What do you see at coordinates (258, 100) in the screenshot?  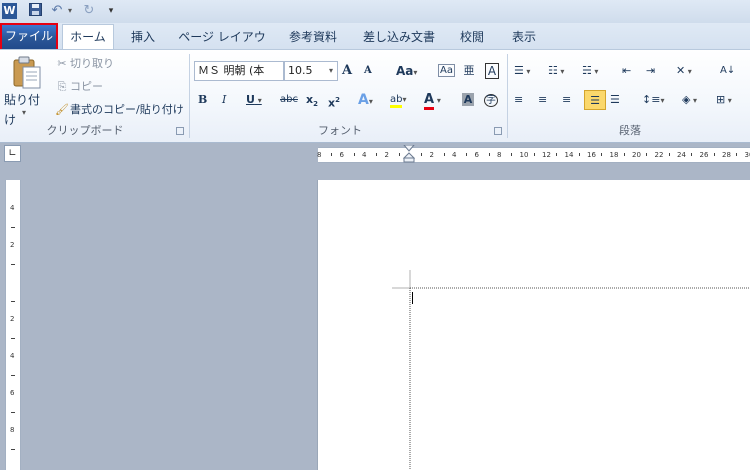 I see `underline-button: U ▾` at bounding box center [258, 100].